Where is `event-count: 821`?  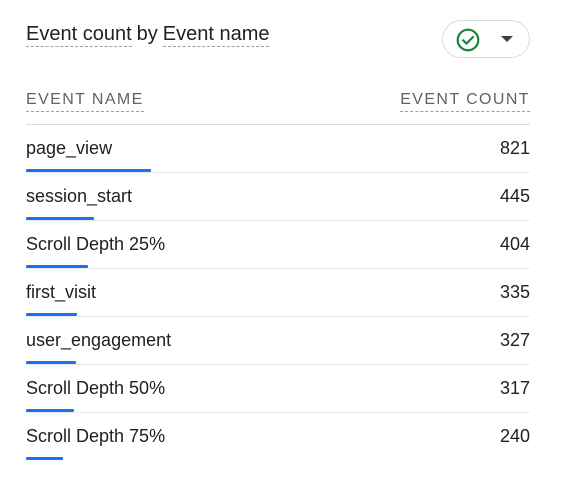
event-count: 821 is located at coordinates (514, 148).